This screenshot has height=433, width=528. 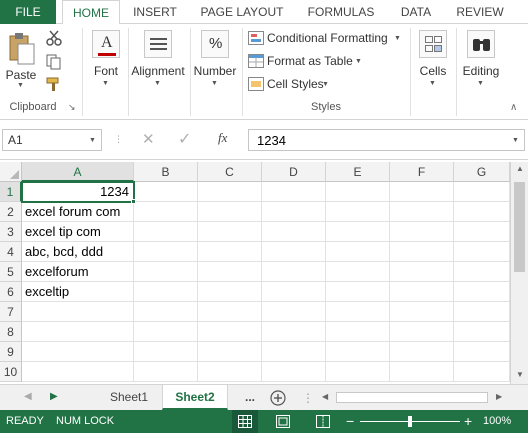 What do you see at coordinates (92, 140) in the screenshot?
I see `name-box-dropdown-icon: ▼` at bounding box center [92, 140].